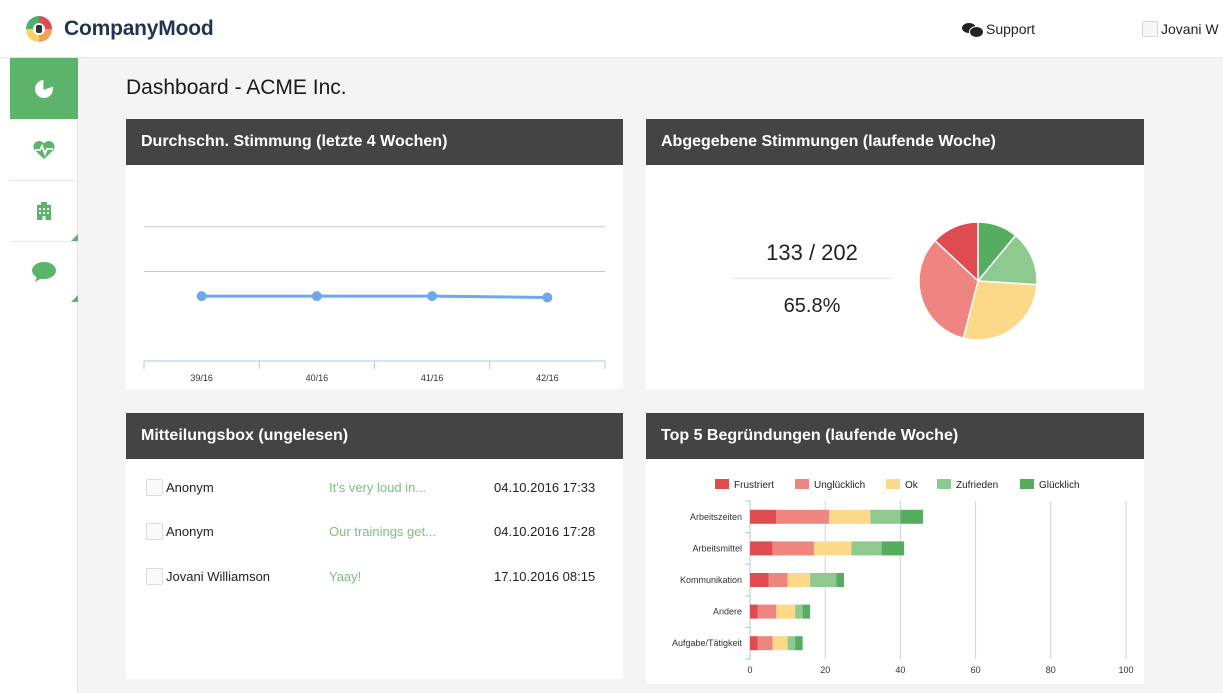 The image size is (1223, 693). Describe the element at coordinates (754, 485) in the screenshot. I see `legend-label: Frustriert` at that location.